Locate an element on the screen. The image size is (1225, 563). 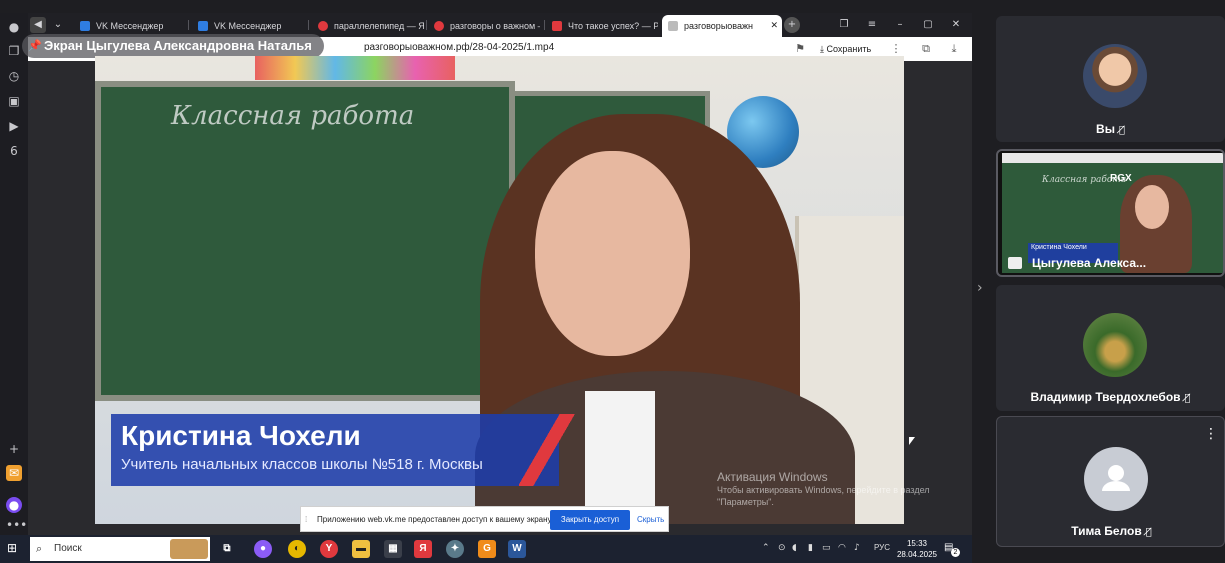
participant-tile-self: Вы 🎙̸ is located at coordinates (1110, 79).